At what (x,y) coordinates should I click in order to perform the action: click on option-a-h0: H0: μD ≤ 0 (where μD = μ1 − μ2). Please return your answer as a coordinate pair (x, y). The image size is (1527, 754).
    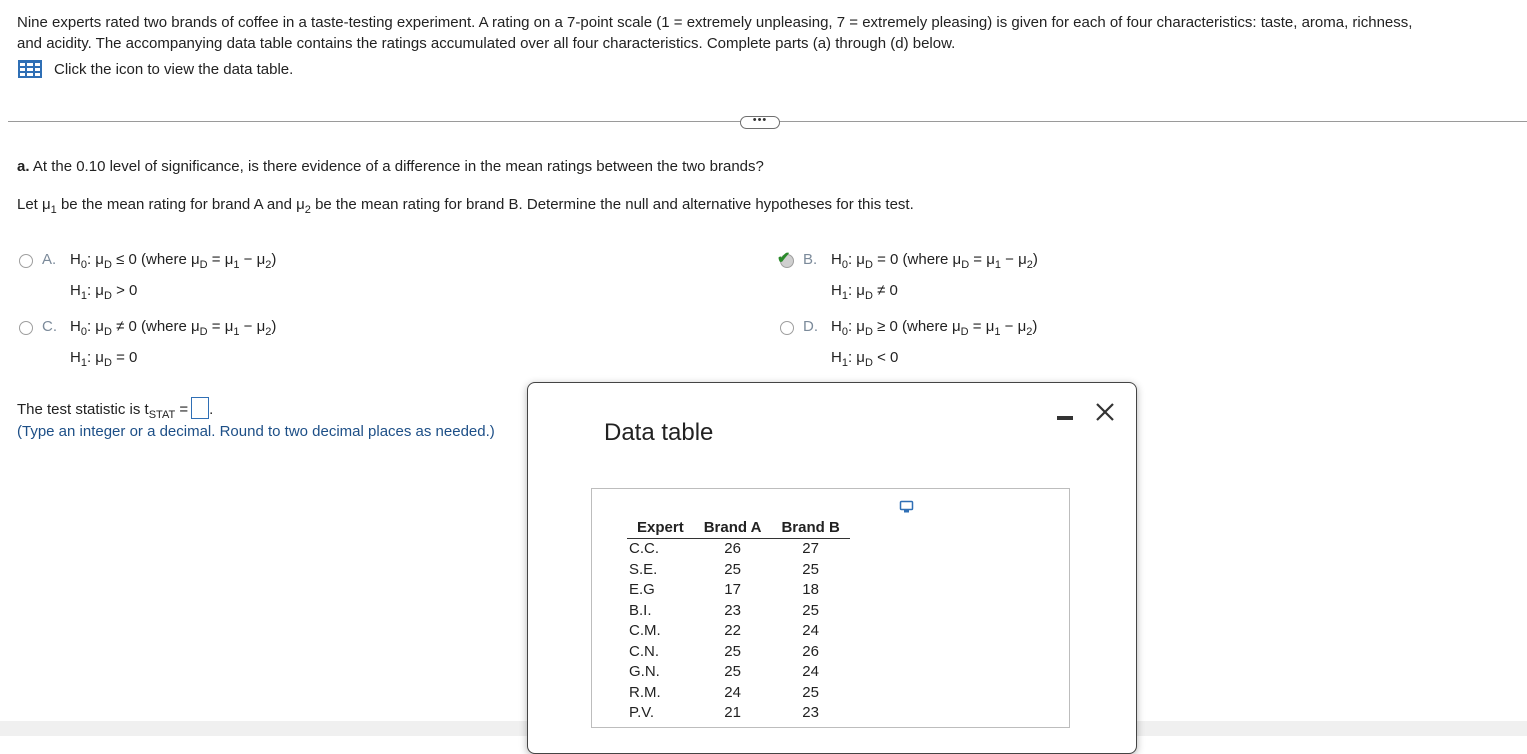
    Looking at the image, I should click on (173, 261).